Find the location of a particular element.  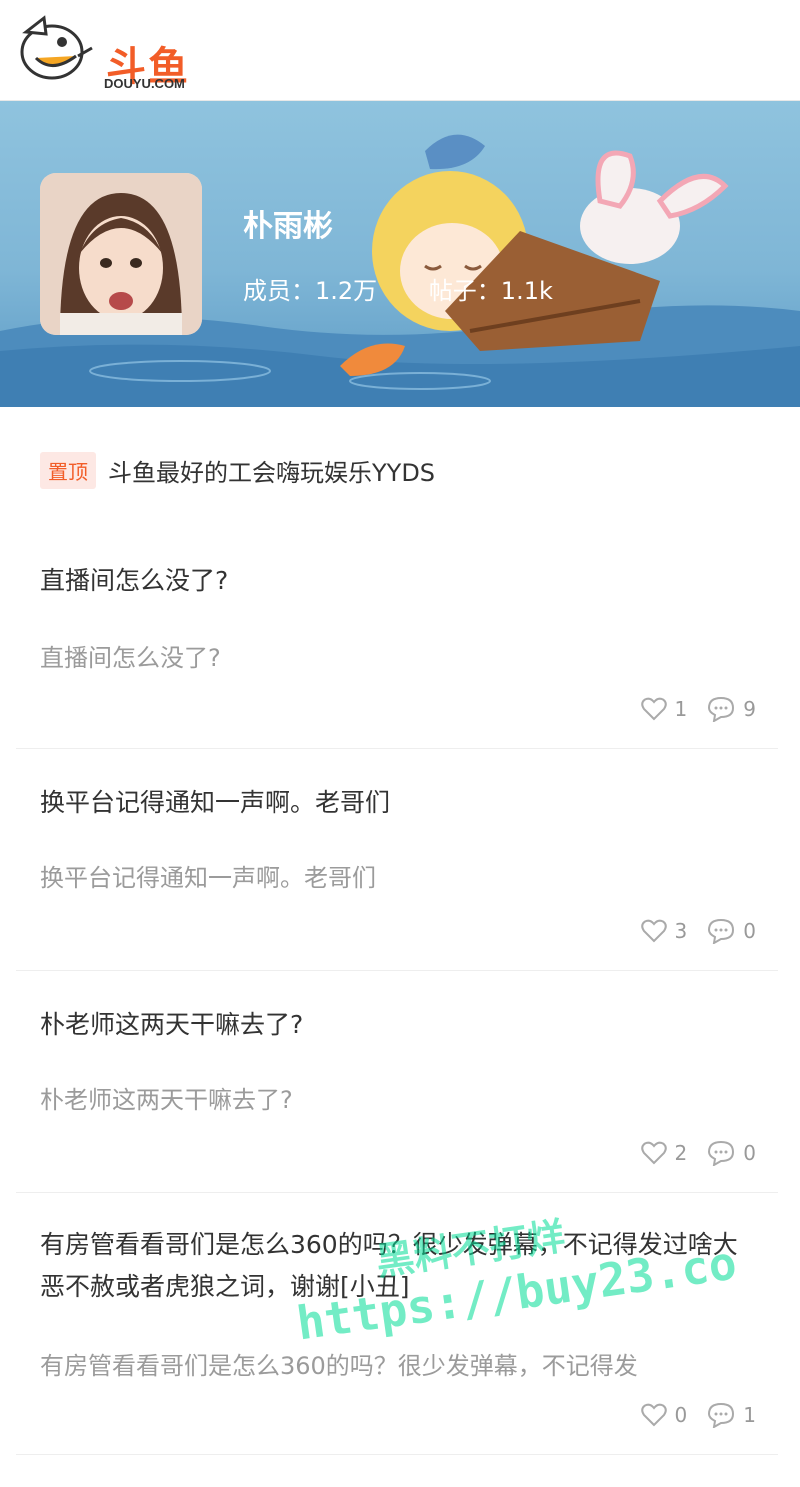

post-title: 直播间怎么没了? is located at coordinates (134, 580).